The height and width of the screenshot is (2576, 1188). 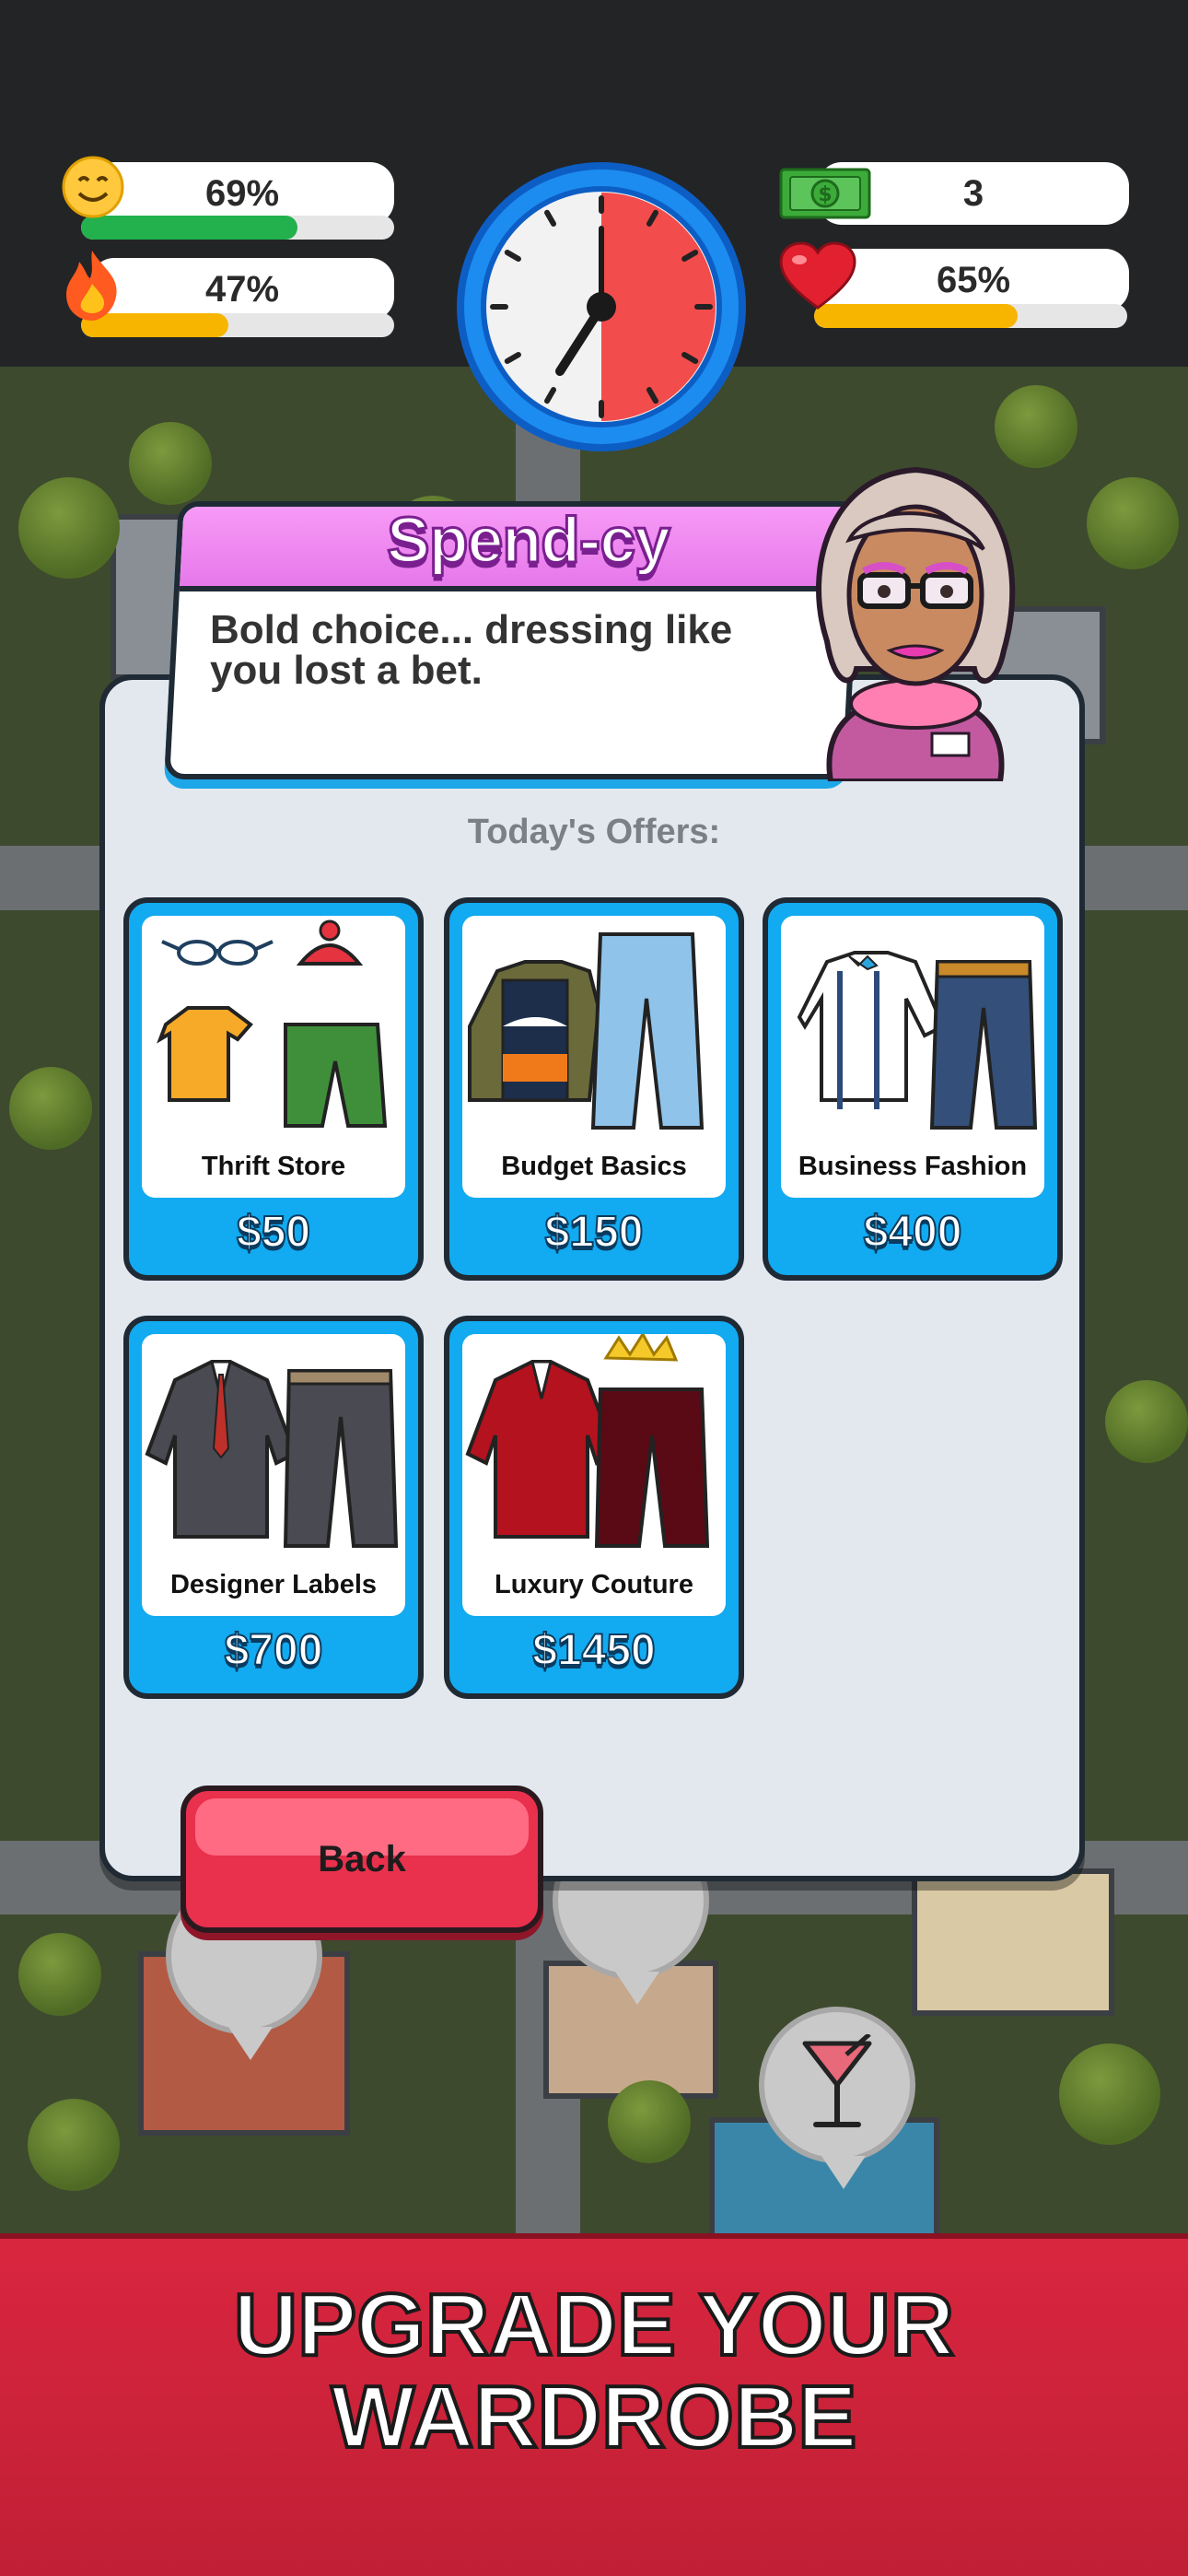 I want to click on offer-card-inner: Business Fashion, so click(x=912, y=1057).